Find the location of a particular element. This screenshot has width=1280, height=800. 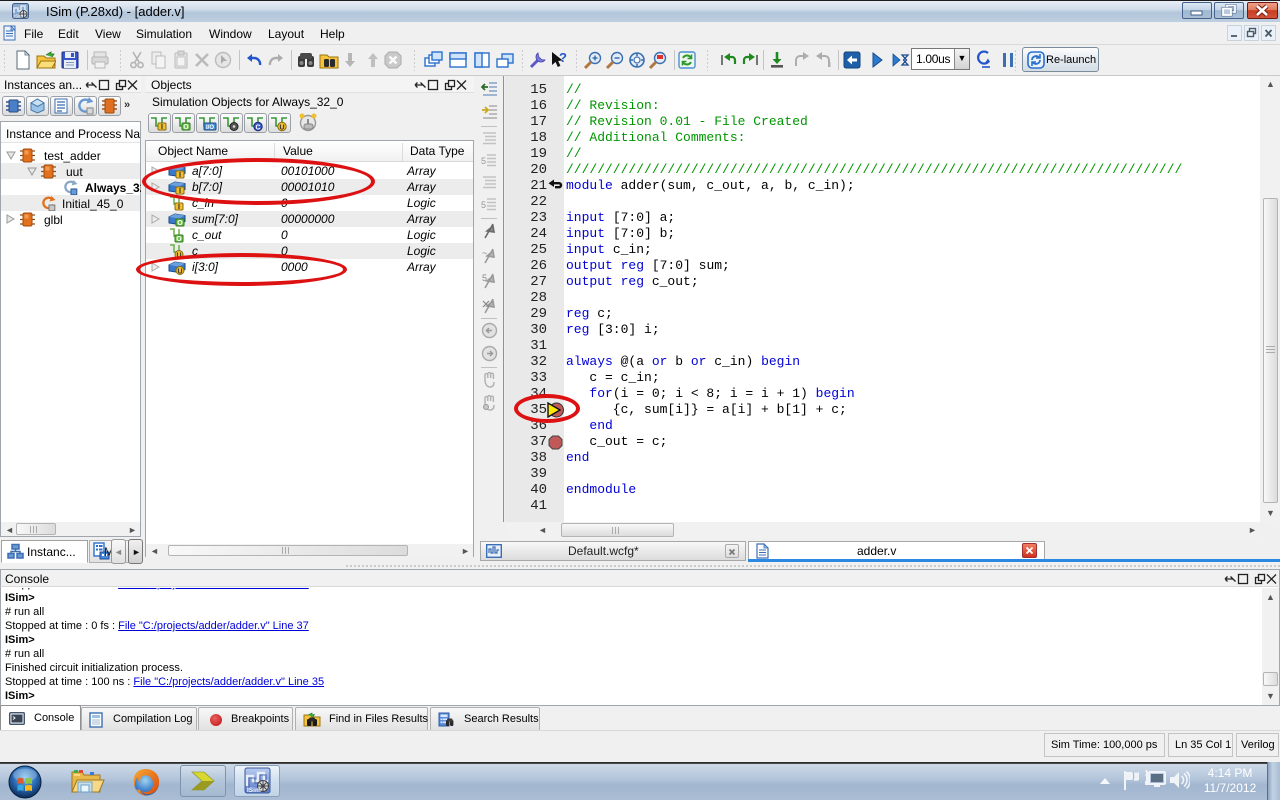

svg-text: C is located at coordinates (257, 128).